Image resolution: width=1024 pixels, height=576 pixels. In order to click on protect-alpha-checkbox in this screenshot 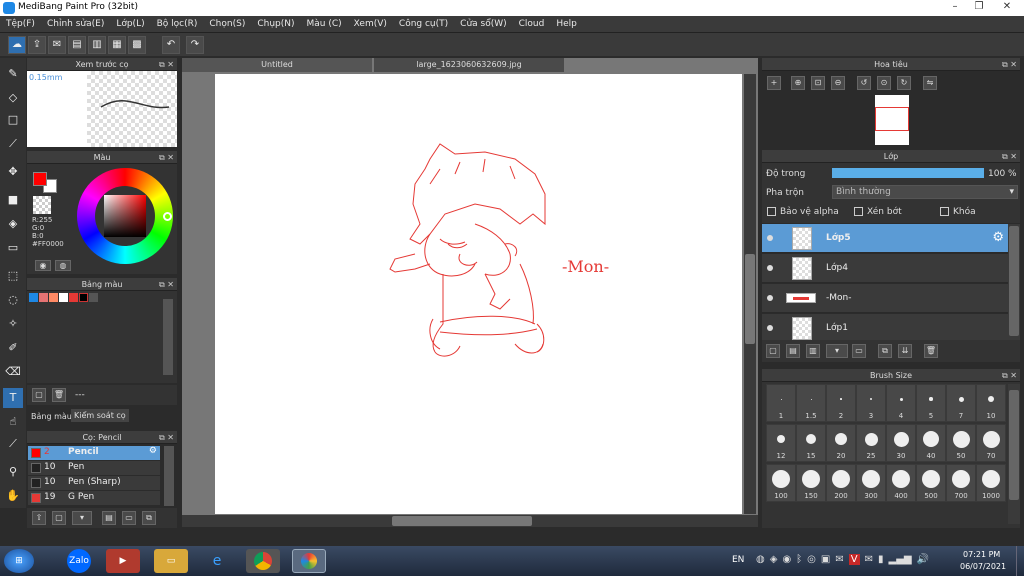, I will do `click(771, 211)`.